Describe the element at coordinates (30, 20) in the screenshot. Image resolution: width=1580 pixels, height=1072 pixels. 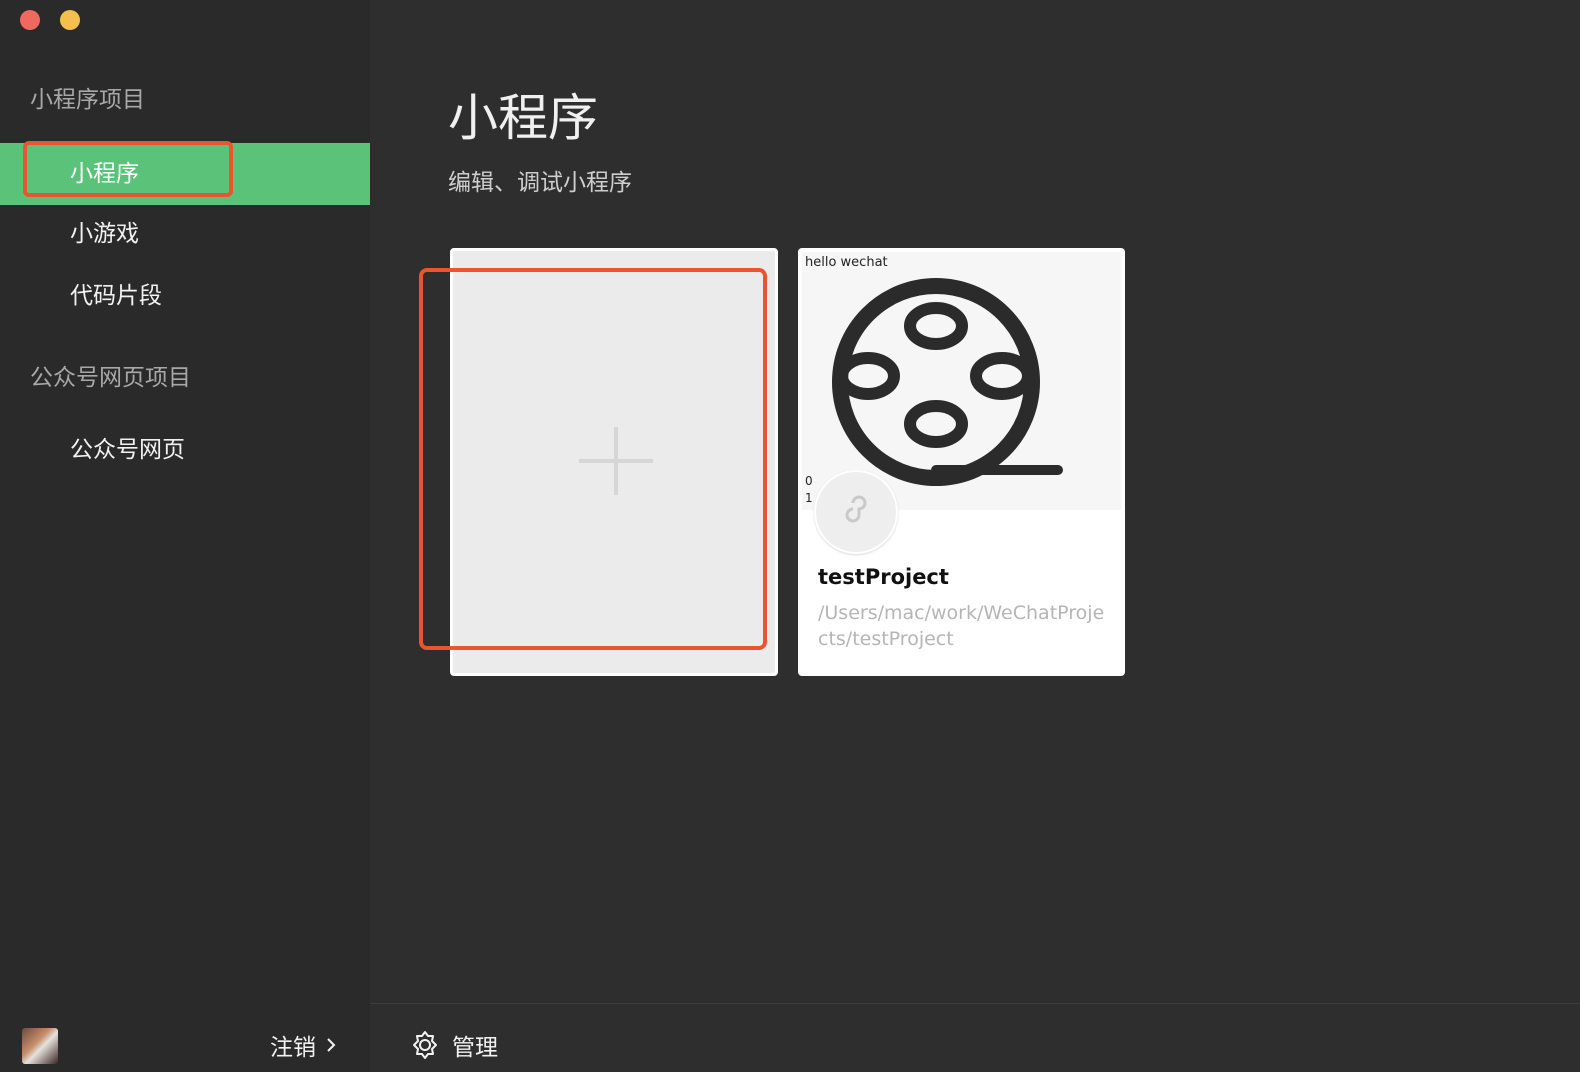
I see `close-window-button` at that location.